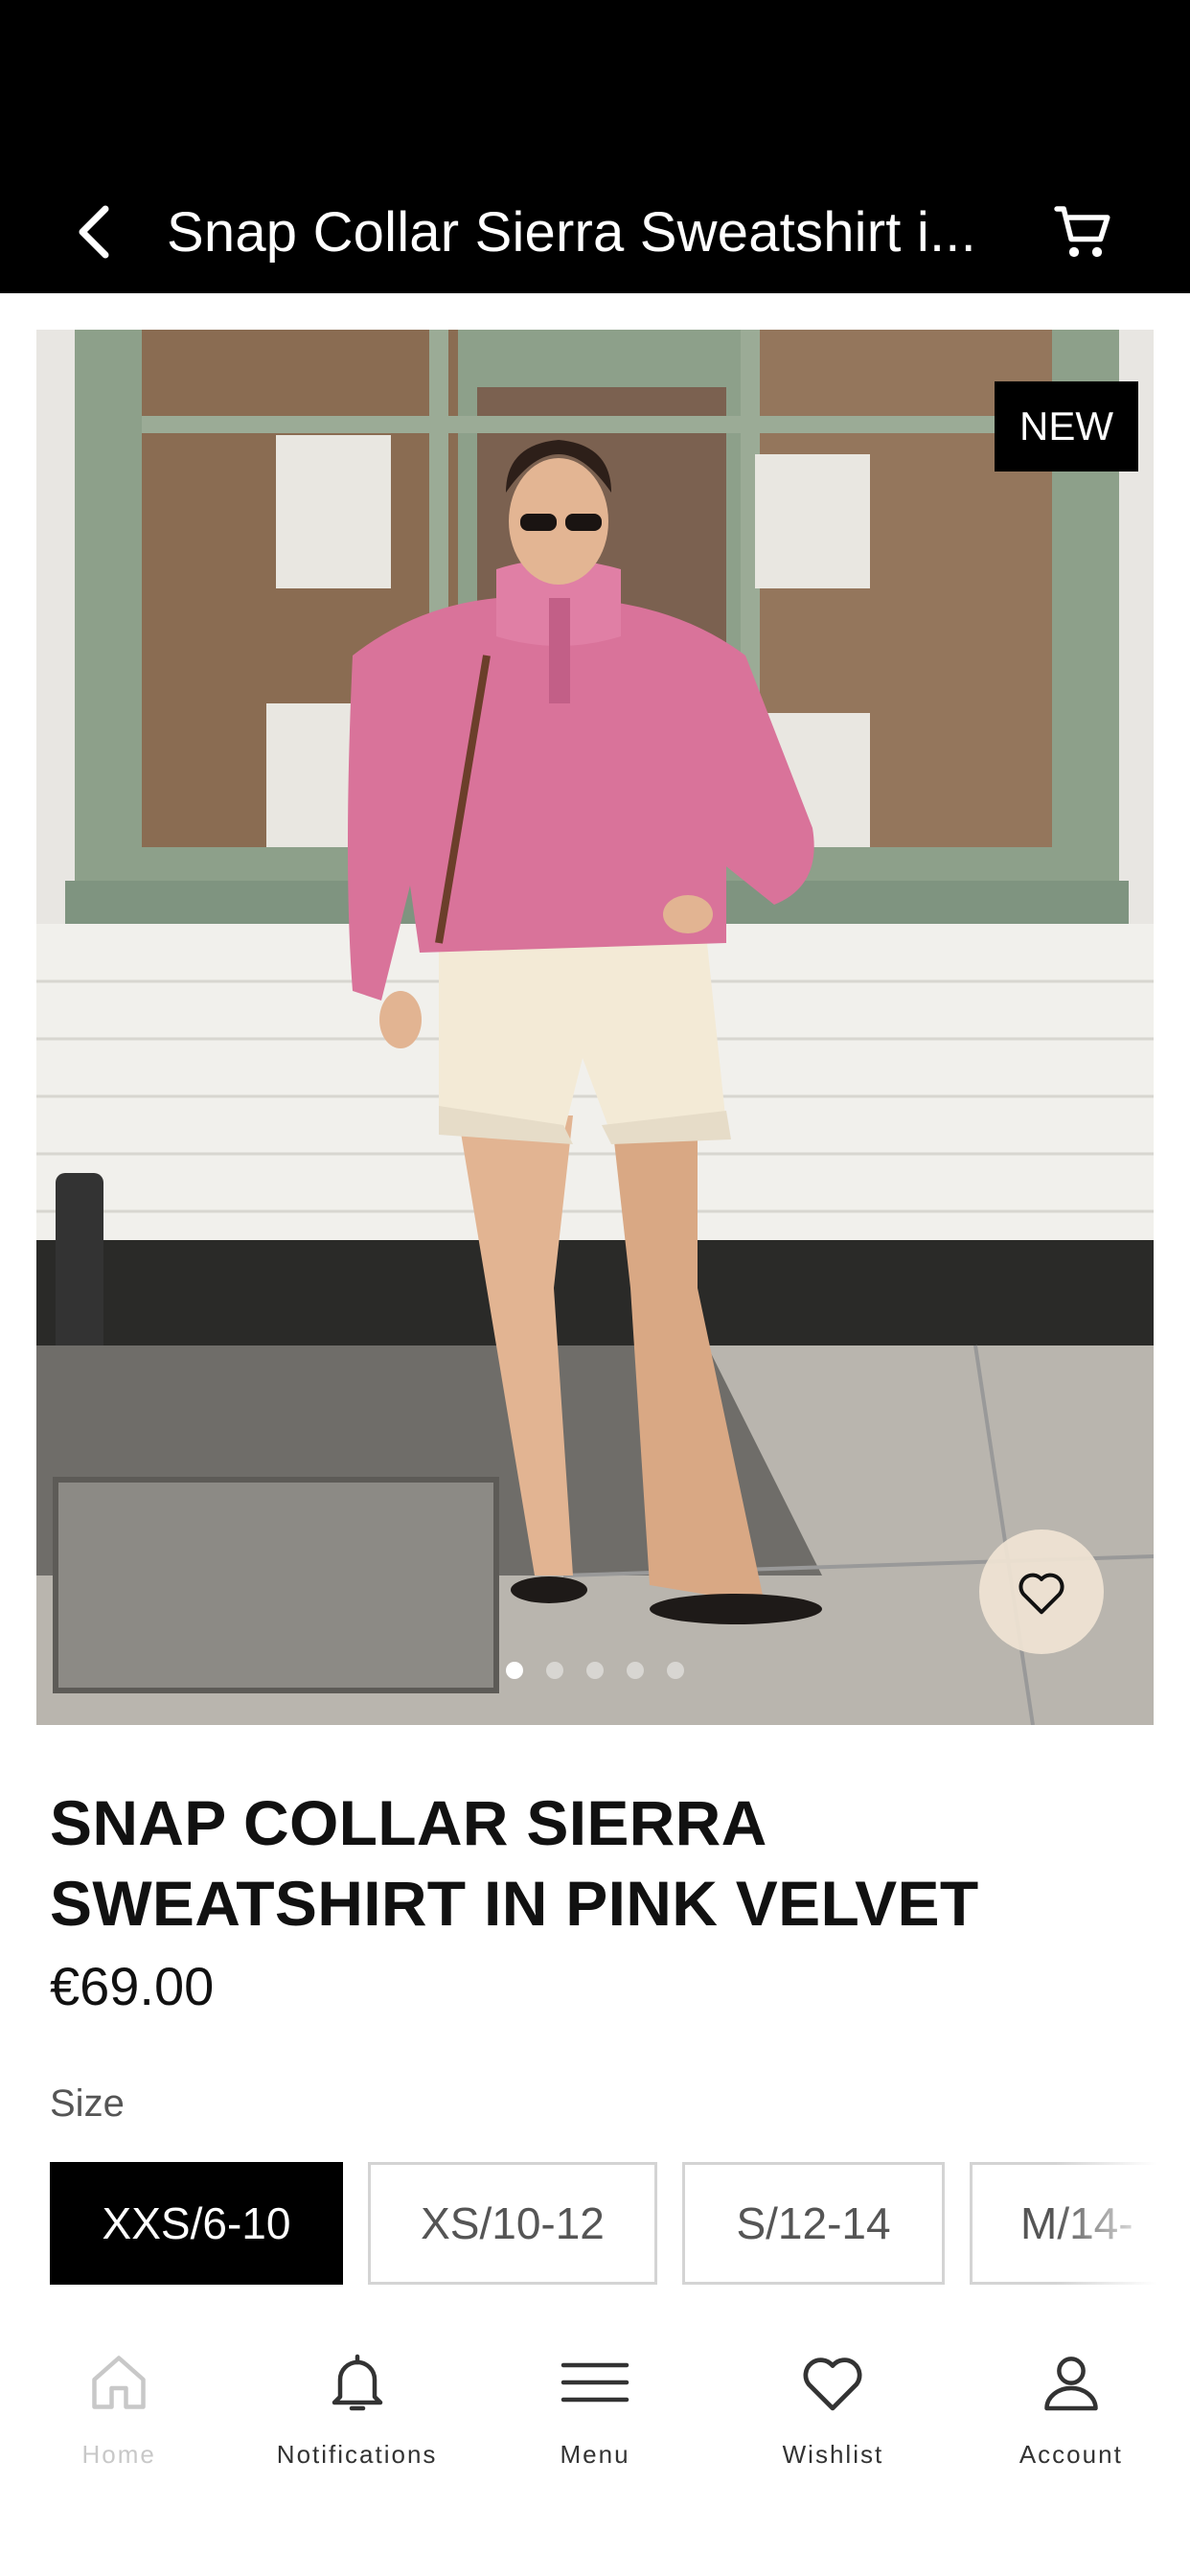 This screenshot has height=2576, width=1190. What do you see at coordinates (833, 2384) in the screenshot?
I see `heart-icon` at bounding box center [833, 2384].